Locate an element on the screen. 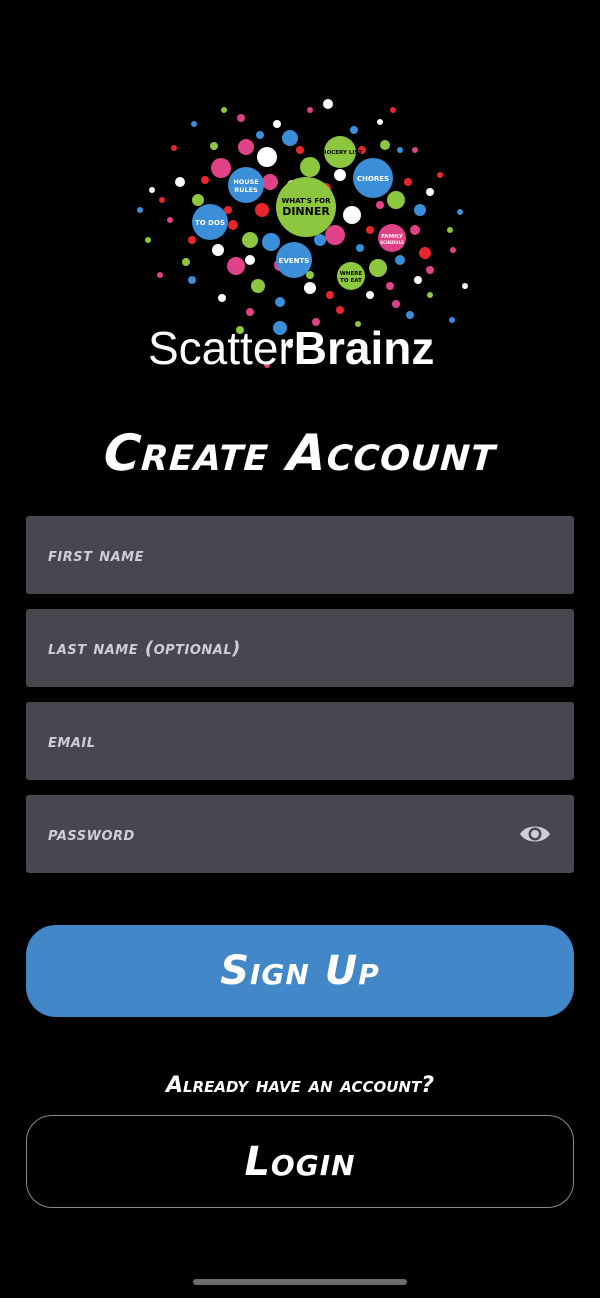  password-field is located at coordinates (300, 834).